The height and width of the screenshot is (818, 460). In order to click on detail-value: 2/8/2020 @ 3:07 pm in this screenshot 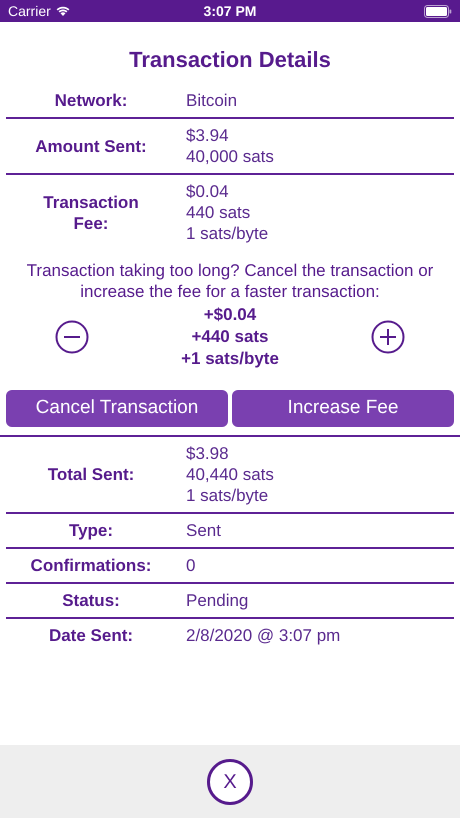, I will do `click(263, 635)`.